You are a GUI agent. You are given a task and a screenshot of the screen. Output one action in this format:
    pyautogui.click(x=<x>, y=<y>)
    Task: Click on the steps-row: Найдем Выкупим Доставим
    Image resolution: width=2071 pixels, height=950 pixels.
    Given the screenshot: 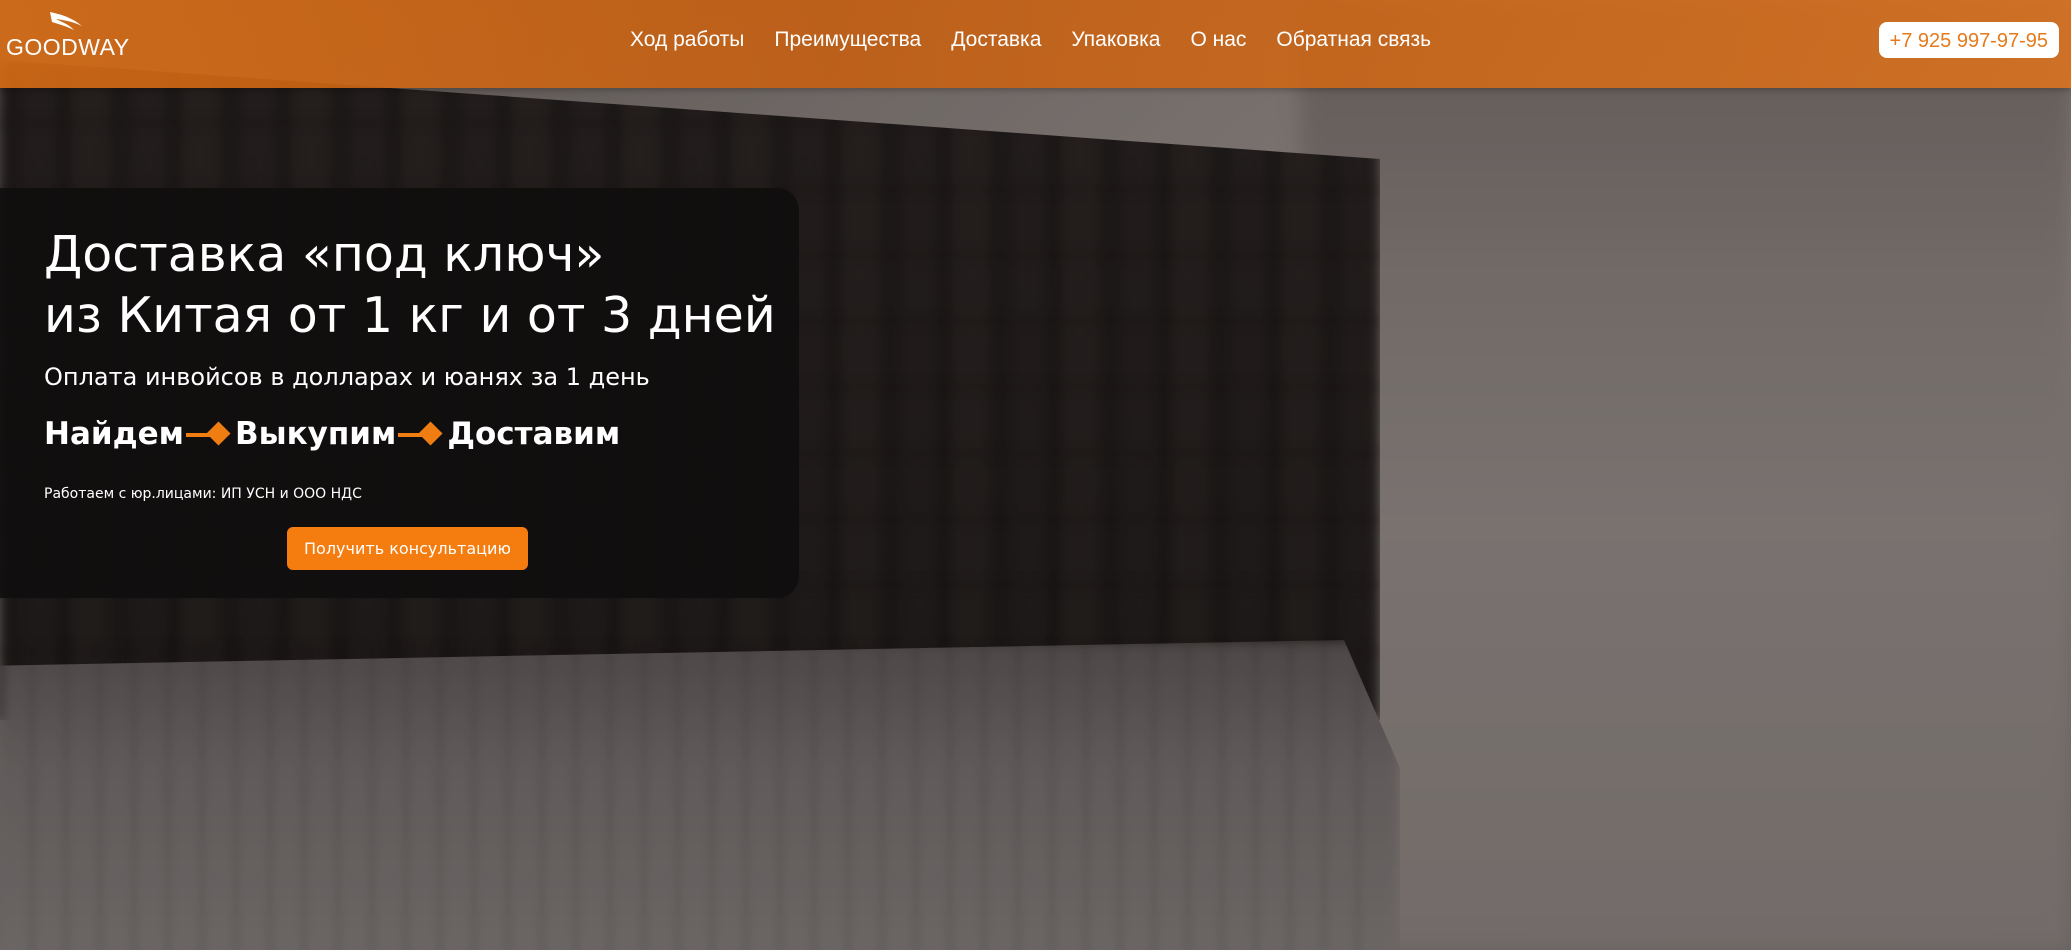 What is the action you would take?
    pyautogui.click(x=332, y=434)
    